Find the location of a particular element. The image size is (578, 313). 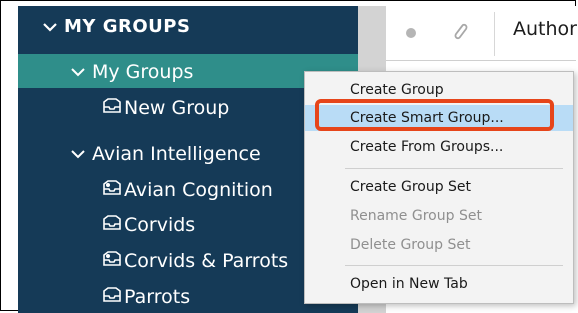

sidebar-item-label: Parrots is located at coordinates (157, 296).